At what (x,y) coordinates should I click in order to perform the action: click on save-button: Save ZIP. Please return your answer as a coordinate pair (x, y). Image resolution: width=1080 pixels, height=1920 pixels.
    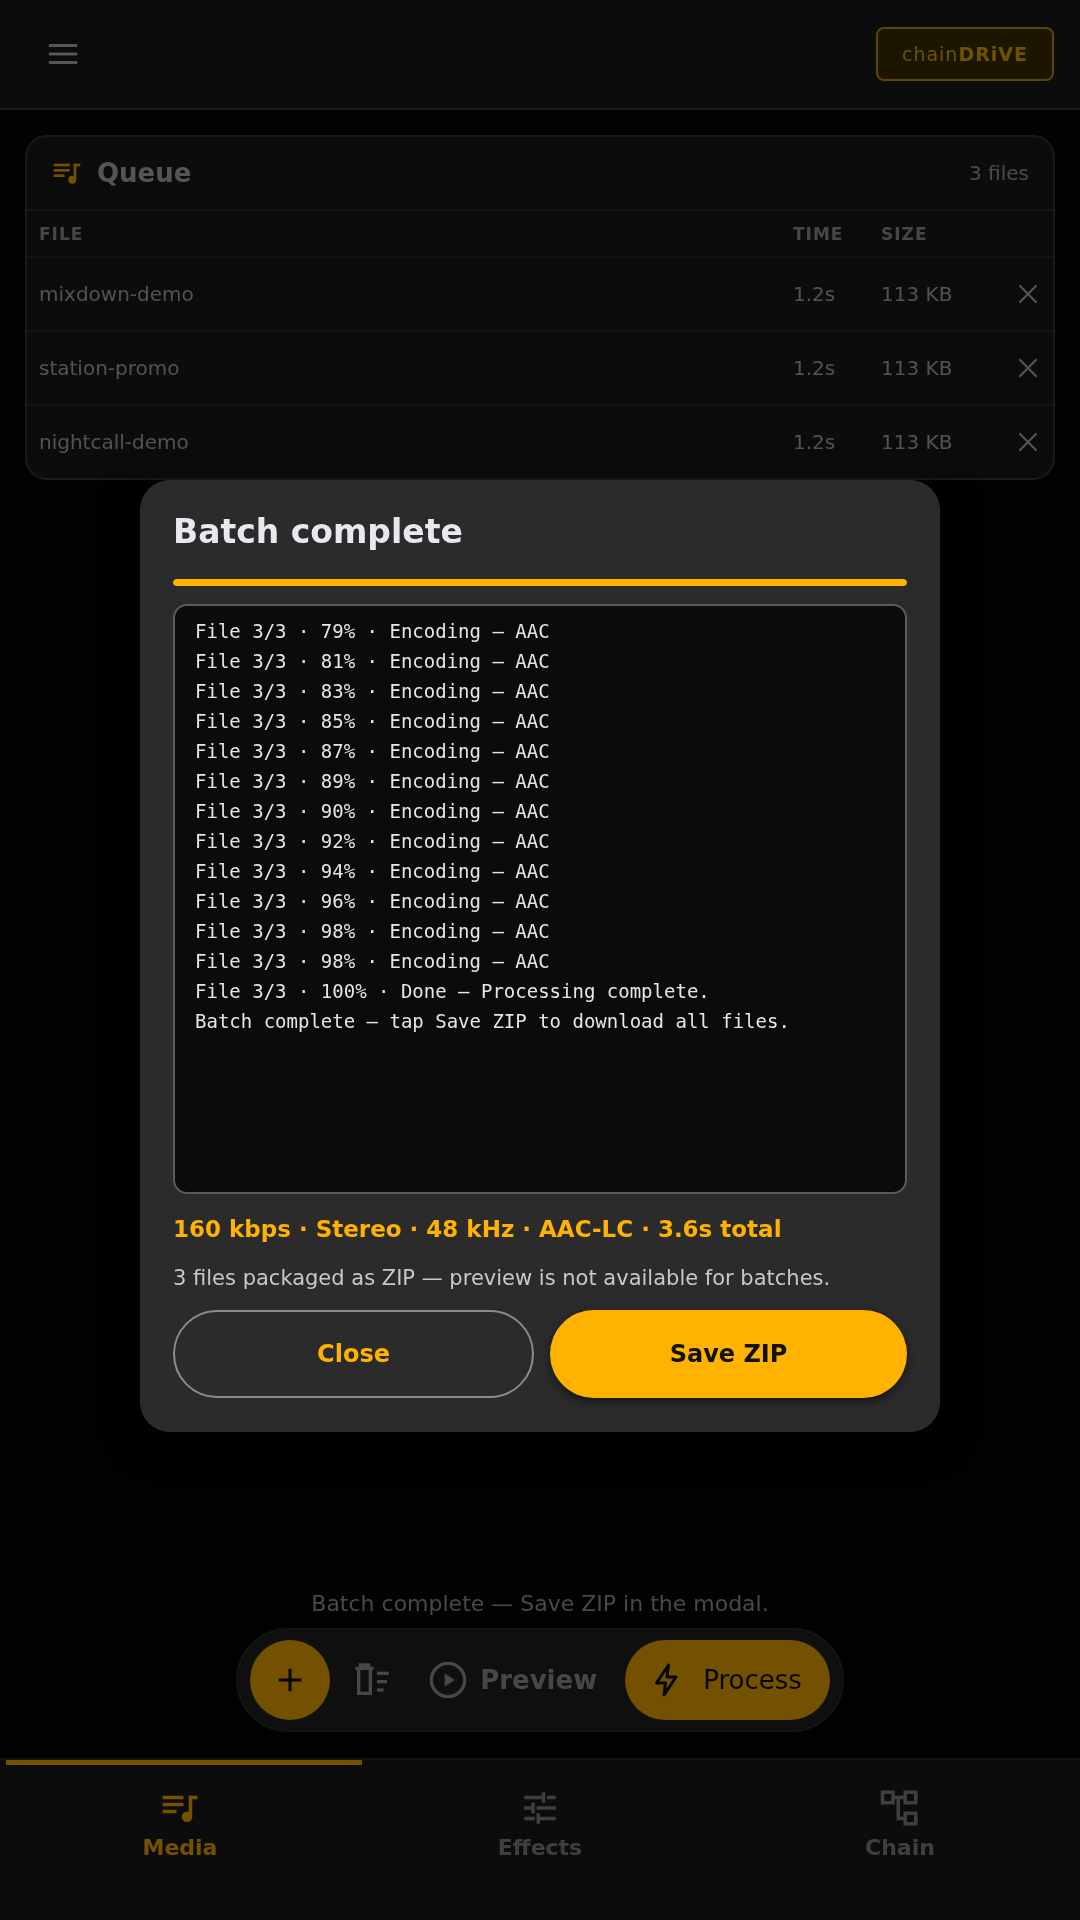
    Looking at the image, I should click on (728, 1354).